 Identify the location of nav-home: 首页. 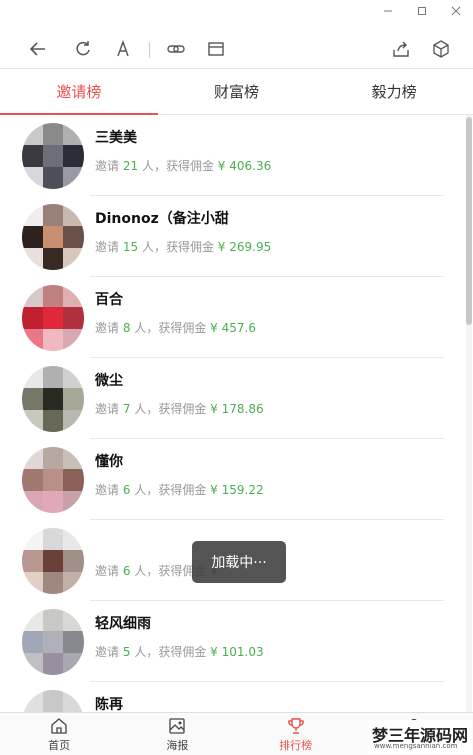
(59, 734).